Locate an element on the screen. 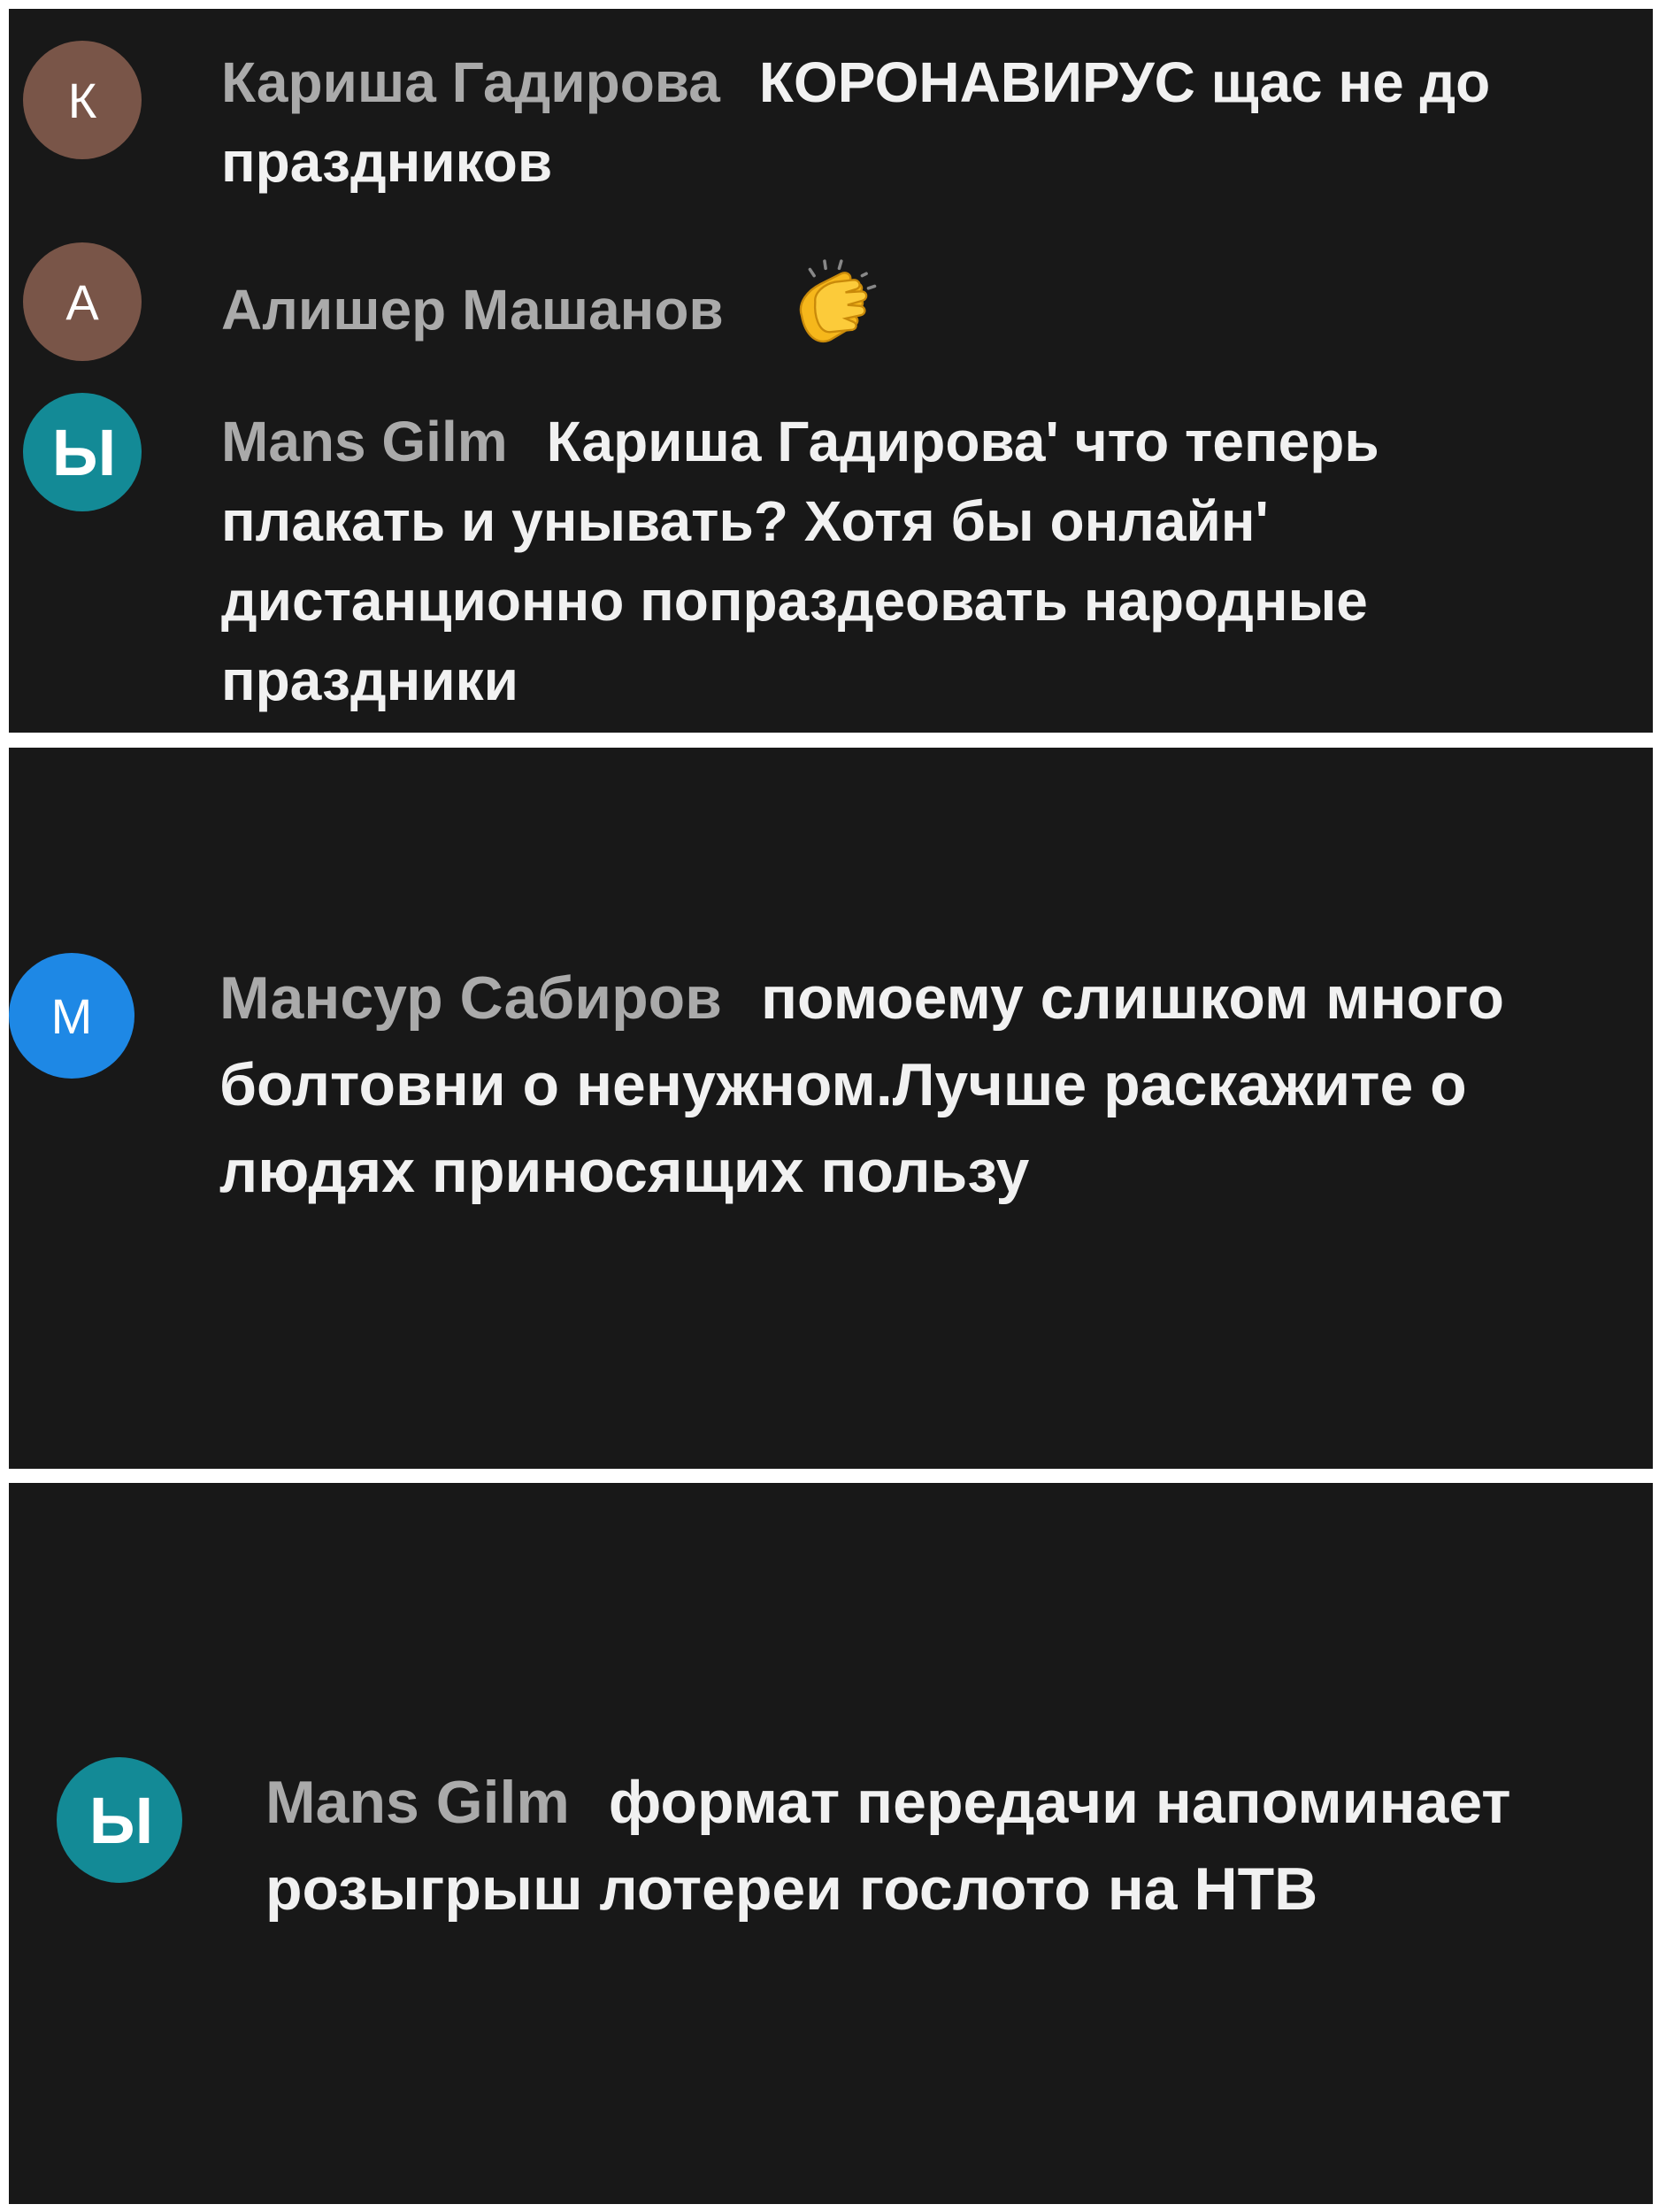 Image resolution: width=1659 pixels, height=2212 pixels. avatar-letter: А is located at coordinates (82, 302).